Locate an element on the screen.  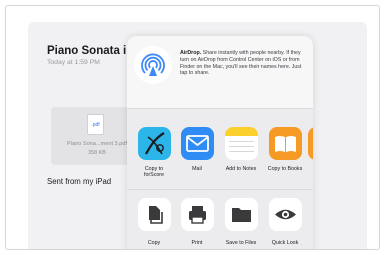
app-forscore: Copy to forScore is located at coordinates (154, 152).